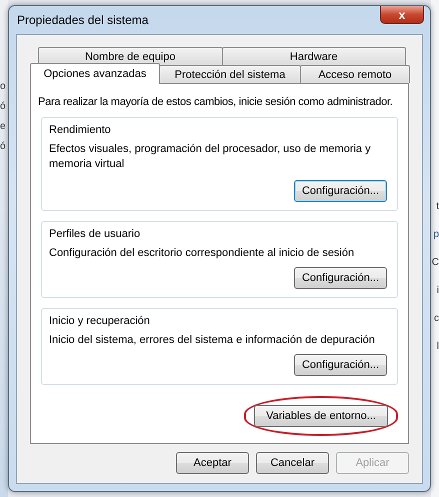 The image size is (439, 497). Describe the element at coordinates (95, 234) in the screenshot. I see `group-title: Perfiles de usuario` at that location.